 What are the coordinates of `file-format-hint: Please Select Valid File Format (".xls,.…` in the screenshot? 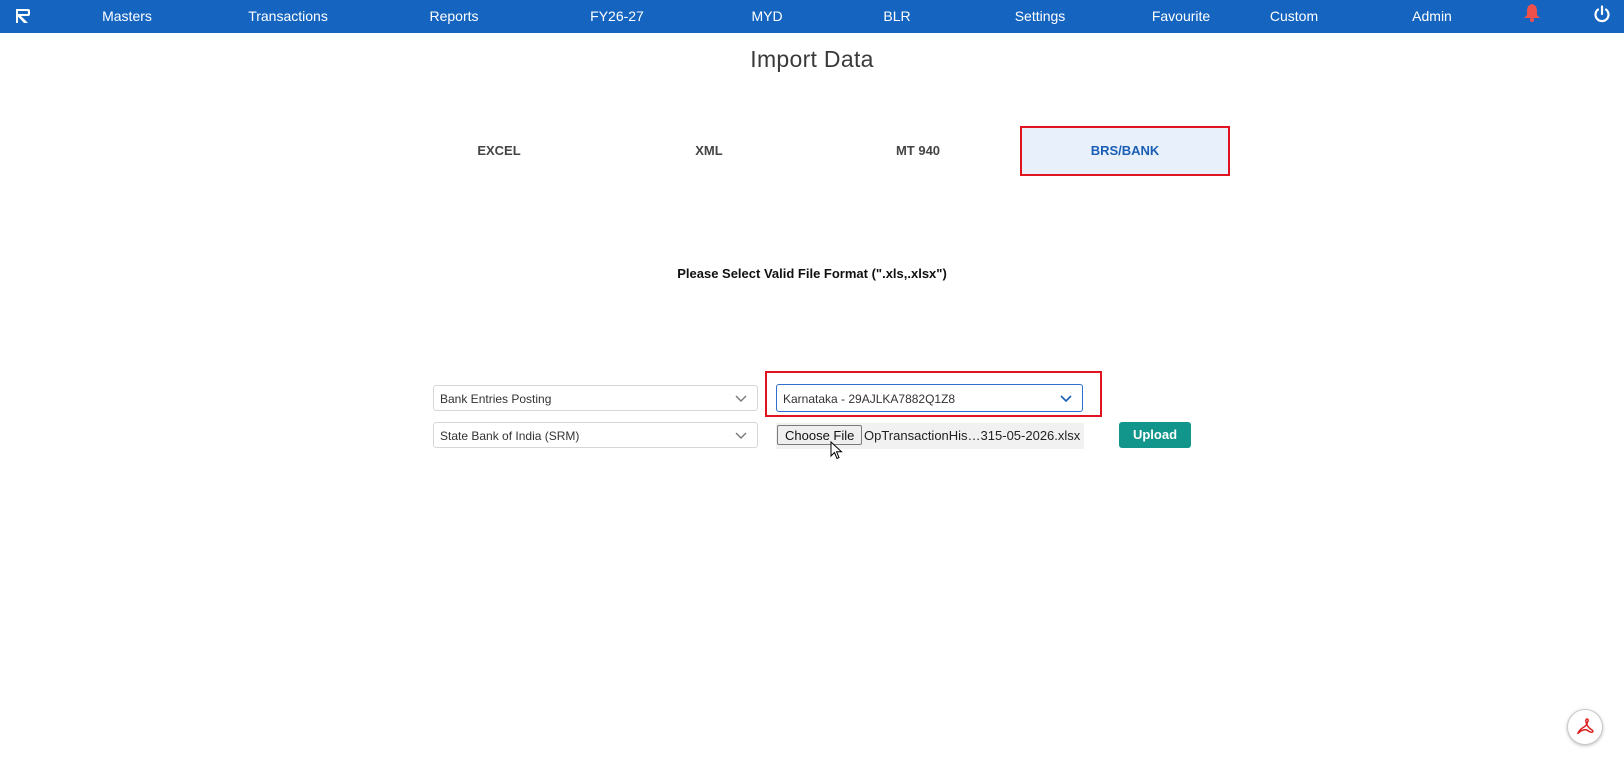 It's located at (812, 273).